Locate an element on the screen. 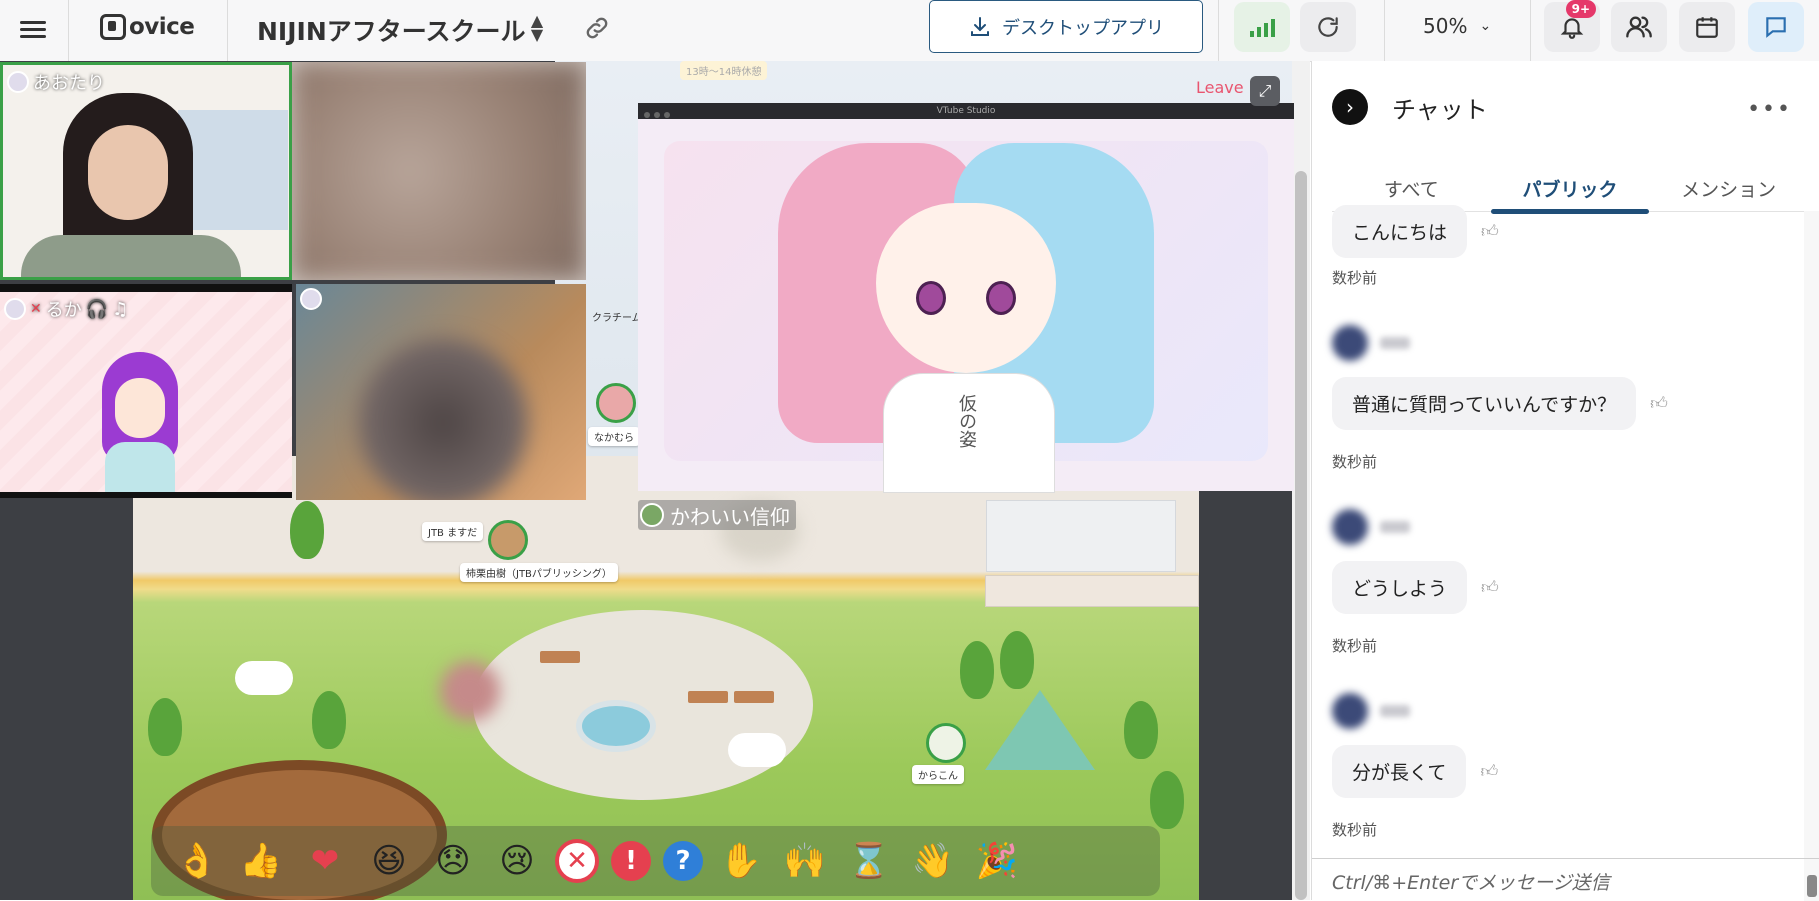  exclamation-reaction-icon: ! is located at coordinates (631, 861).